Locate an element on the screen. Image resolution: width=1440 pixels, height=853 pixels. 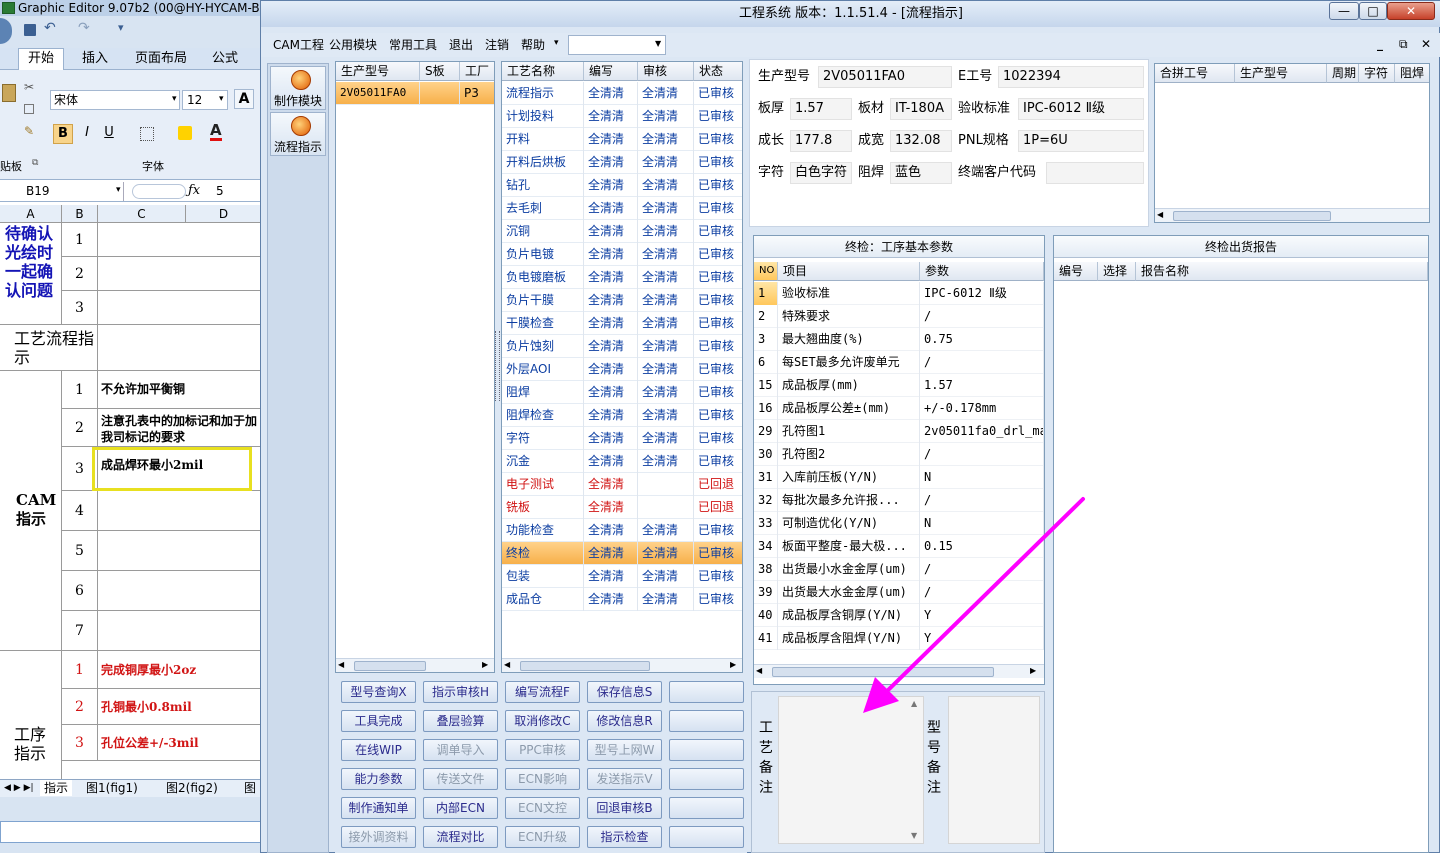
font-name-box: 宋体 is located at coordinates (115, 100).